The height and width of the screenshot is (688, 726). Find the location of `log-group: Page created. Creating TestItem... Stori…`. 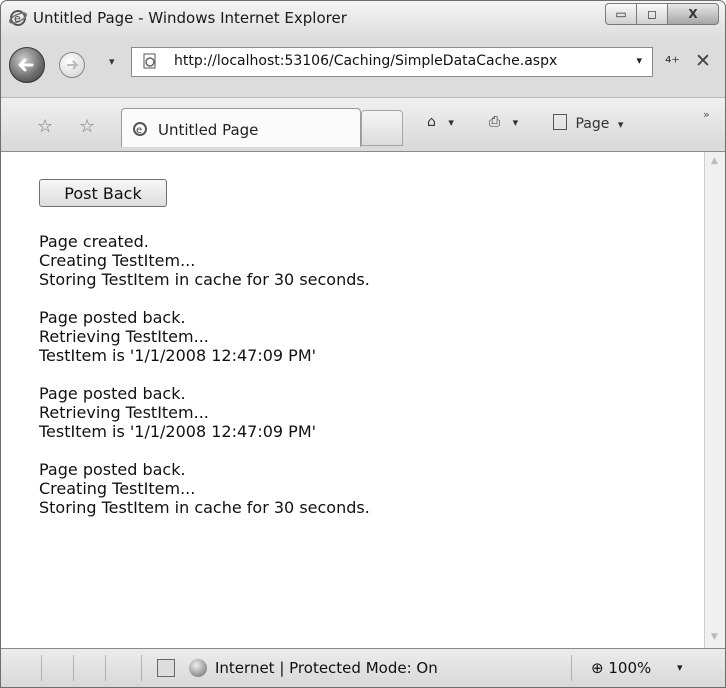

log-group: Page created. Creating TestItem... Stori… is located at coordinates (339, 260).